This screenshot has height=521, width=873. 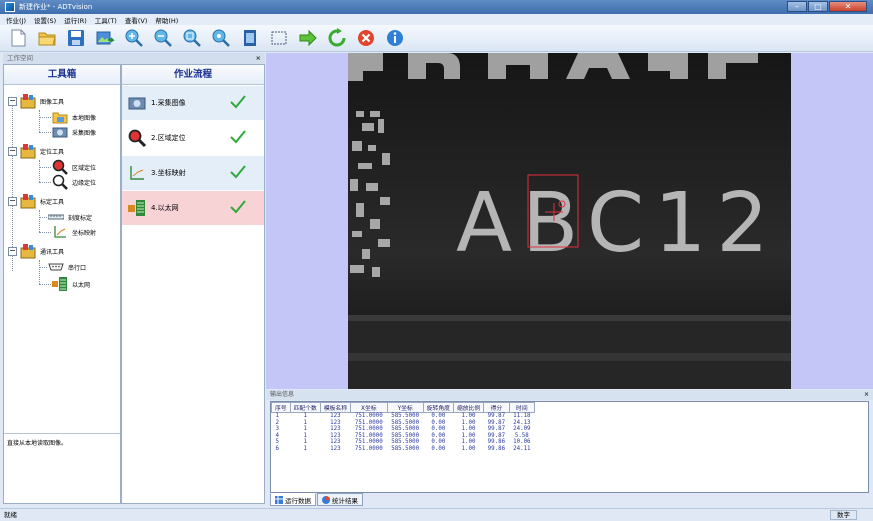 I want to click on workflow-step-coordinate-mapping: 3.坐标映射, so click(x=193, y=173).